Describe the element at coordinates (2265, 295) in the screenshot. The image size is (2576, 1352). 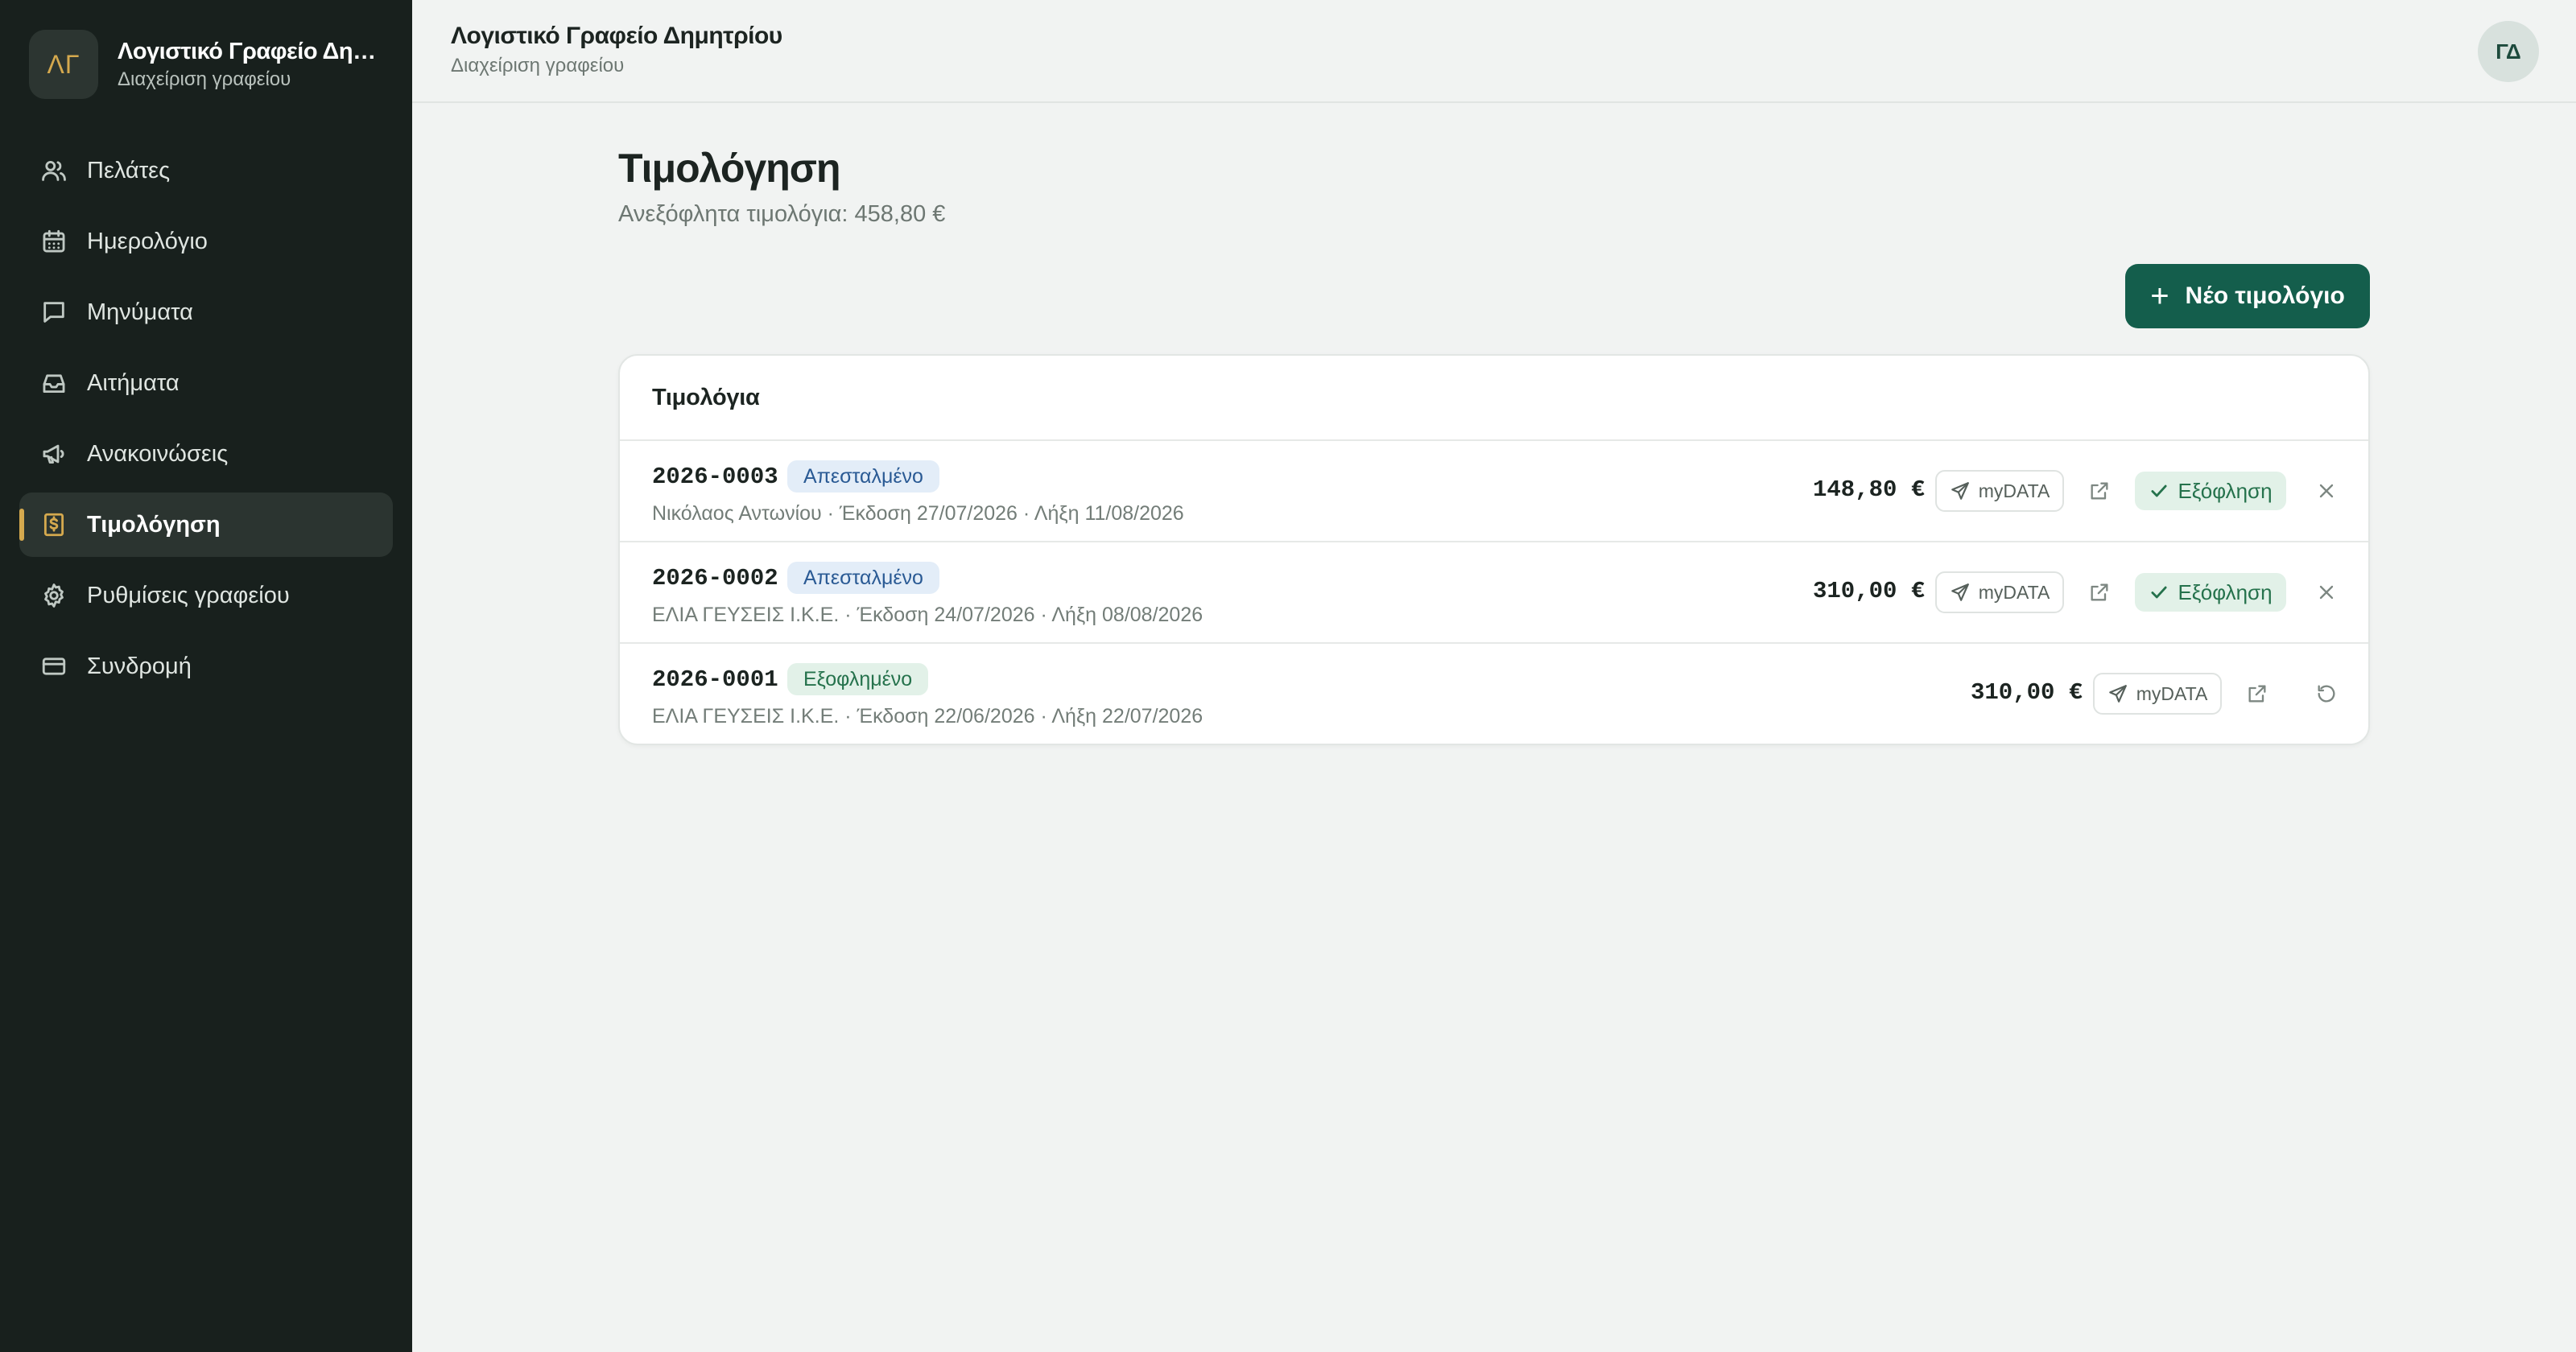
I see `new-invoice-label: Νέο τιμολόγιο` at that location.